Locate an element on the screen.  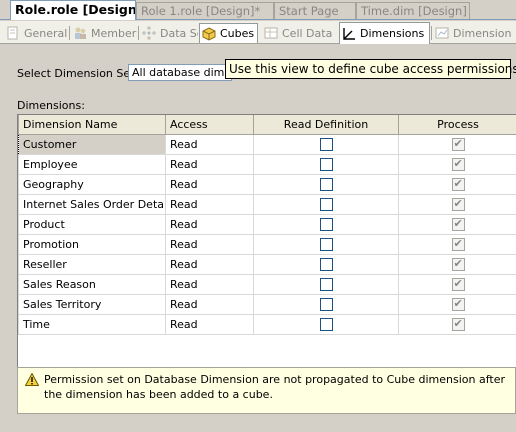
tab-general-label: General is located at coordinates (46, 33).